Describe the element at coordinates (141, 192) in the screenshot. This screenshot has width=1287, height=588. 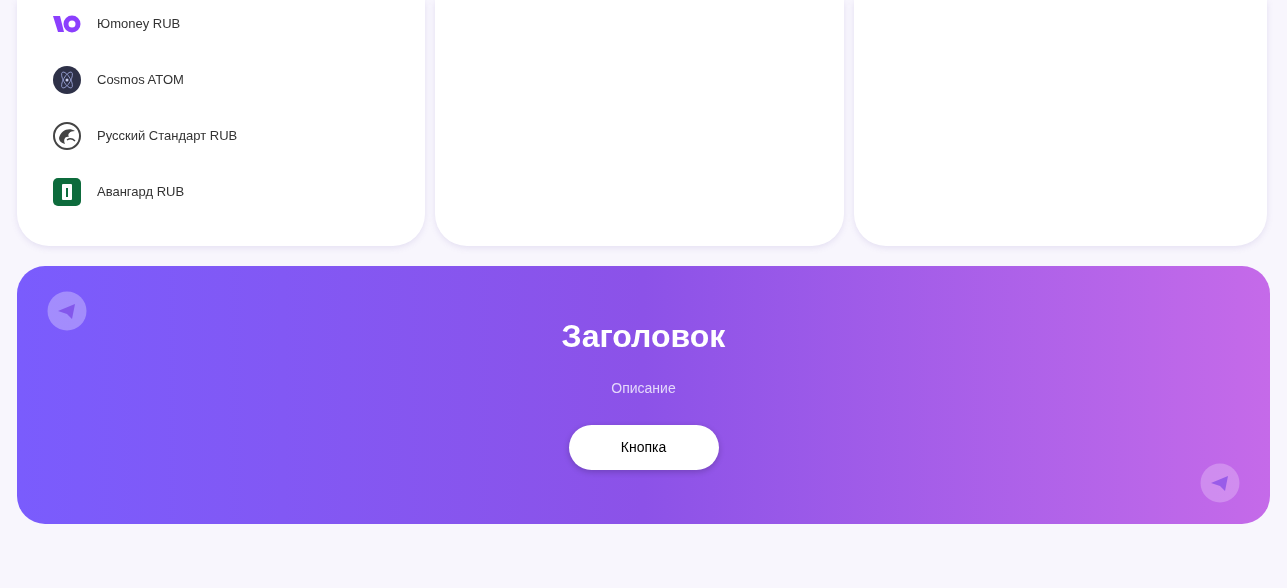
I see `payment-method-label: Авангард RUB` at that location.